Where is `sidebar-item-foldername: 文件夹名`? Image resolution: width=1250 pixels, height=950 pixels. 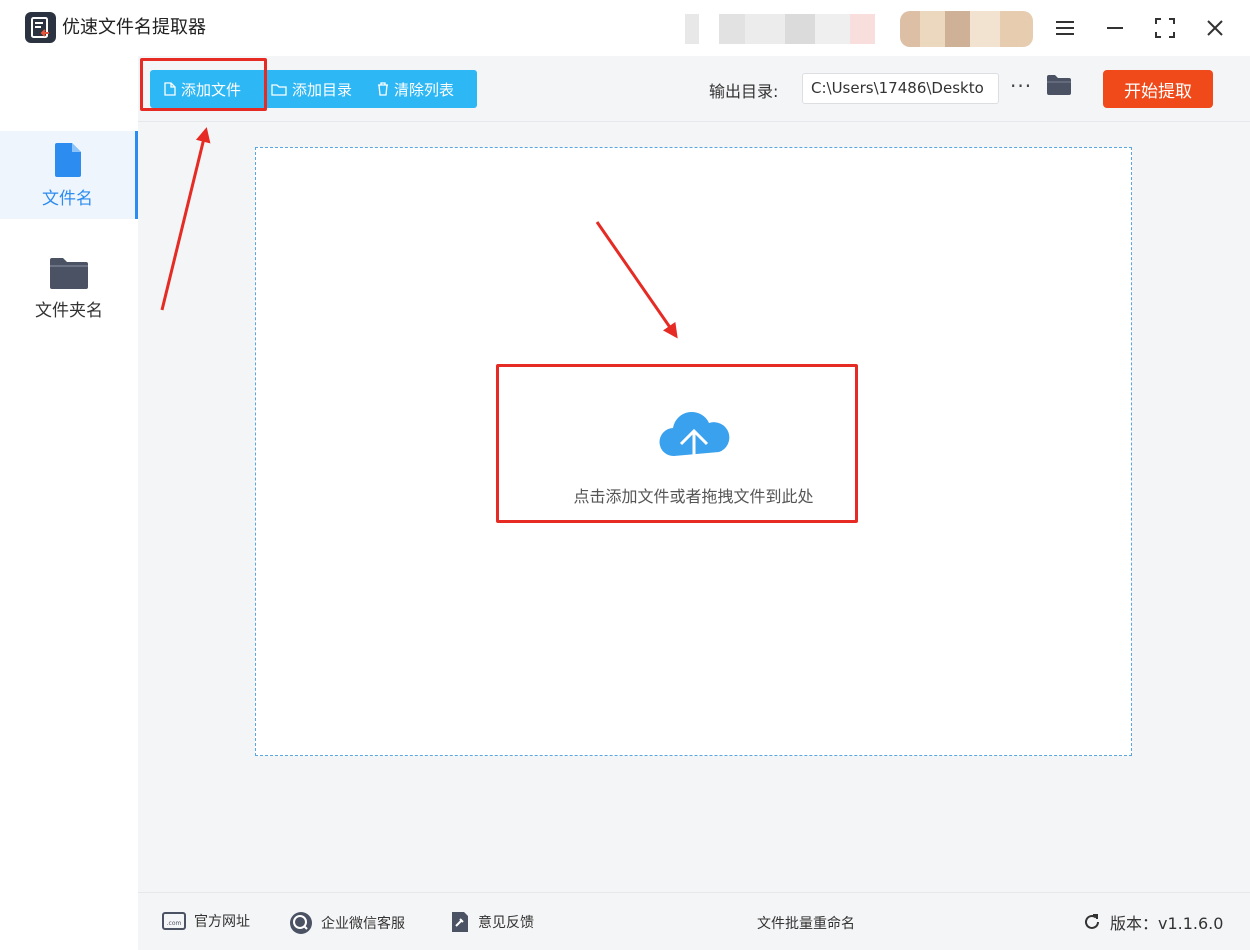 sidebar-item-foldername: 文件夹名 is located at coordinates (69, 288).